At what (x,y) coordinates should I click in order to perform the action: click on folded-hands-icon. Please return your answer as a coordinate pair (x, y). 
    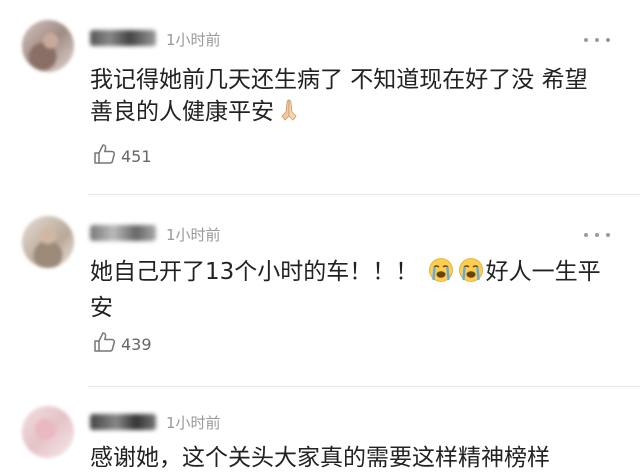
    Looking at the image, I should click on (289, 114).